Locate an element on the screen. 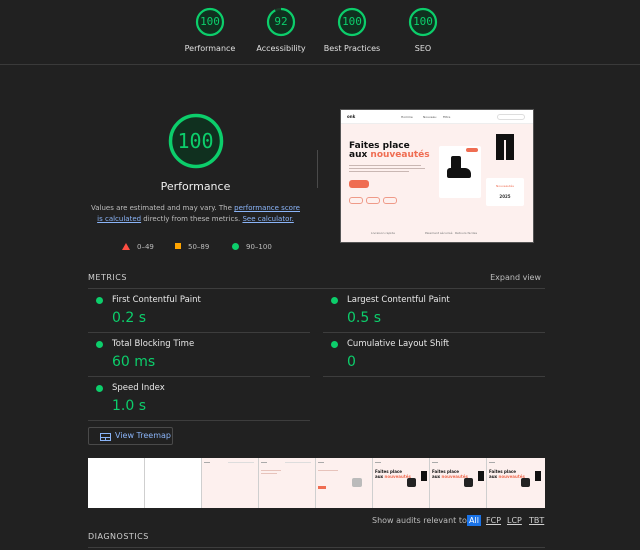  legend-pass: 90–100 is located at coordinates (252, 247).